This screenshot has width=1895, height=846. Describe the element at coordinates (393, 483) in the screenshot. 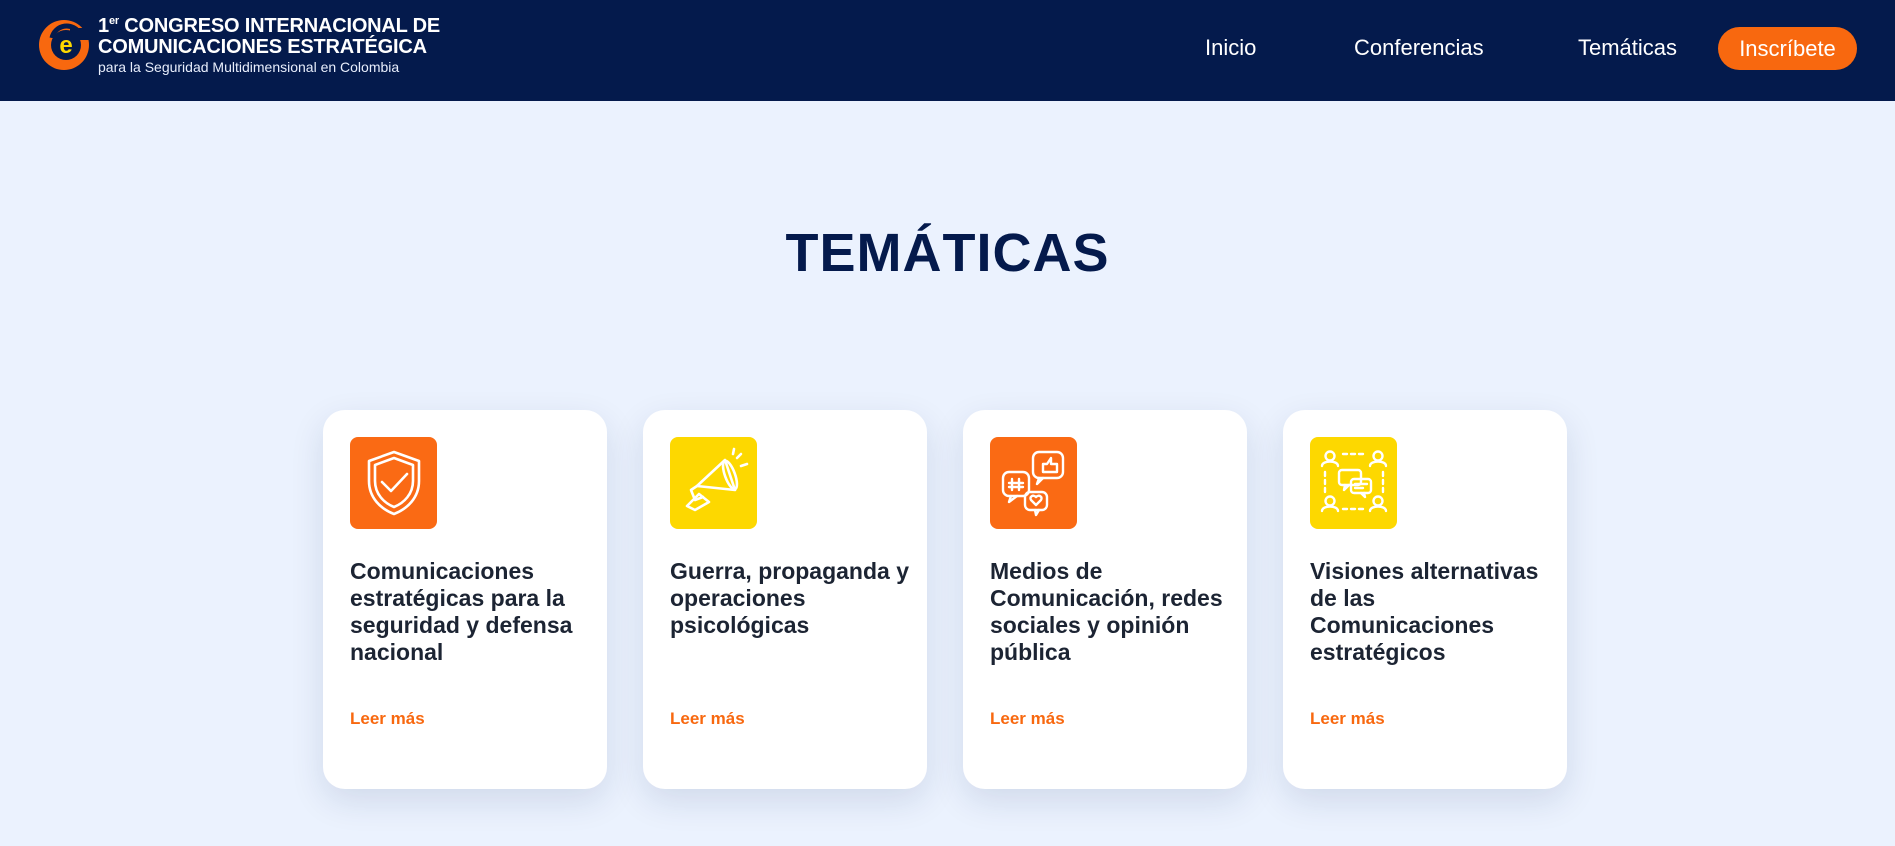

I see `shield-check-icon` at that location.